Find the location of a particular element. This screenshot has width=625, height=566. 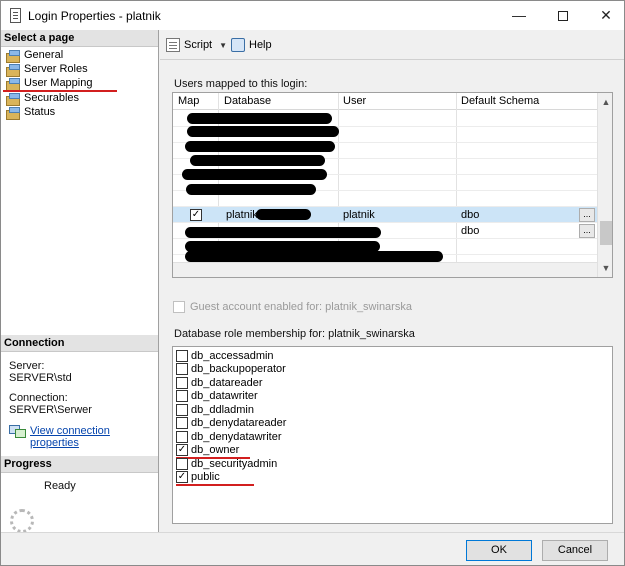

connection-properties-icon is located at coordinates (17, 431).